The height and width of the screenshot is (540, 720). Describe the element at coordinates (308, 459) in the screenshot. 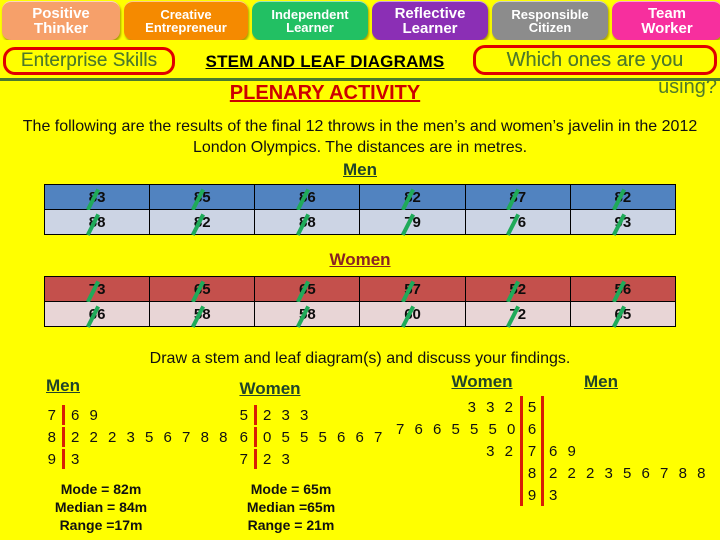

I see `stem-leaf-row: 7 2 3` at that location.